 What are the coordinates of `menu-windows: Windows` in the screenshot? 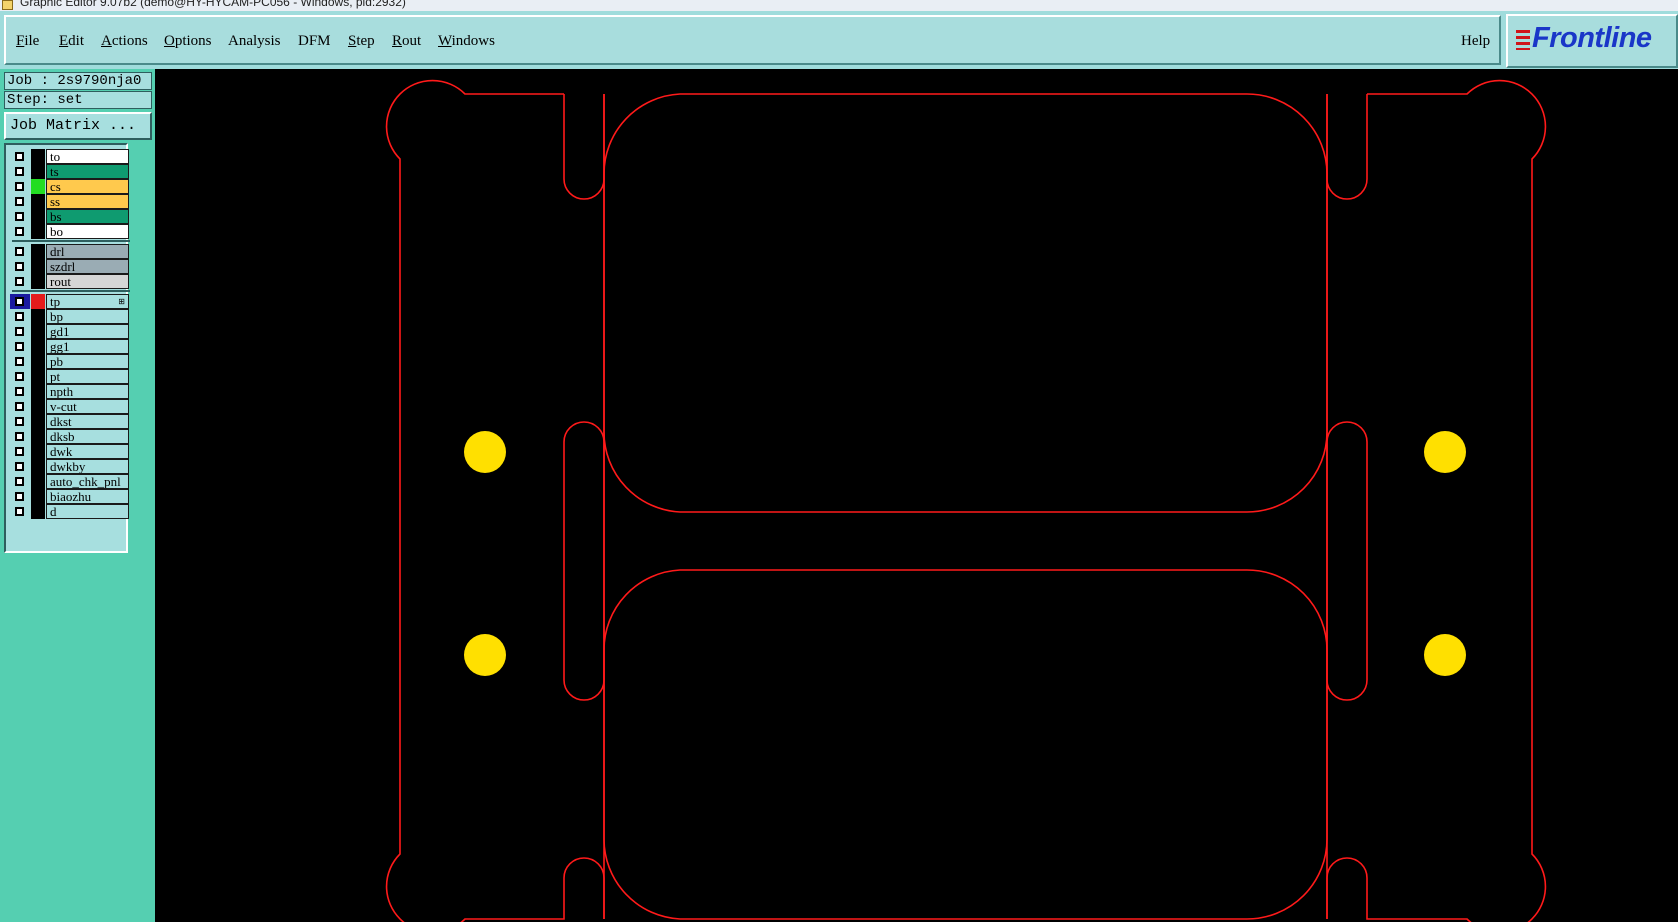 It's located at (466, 41).